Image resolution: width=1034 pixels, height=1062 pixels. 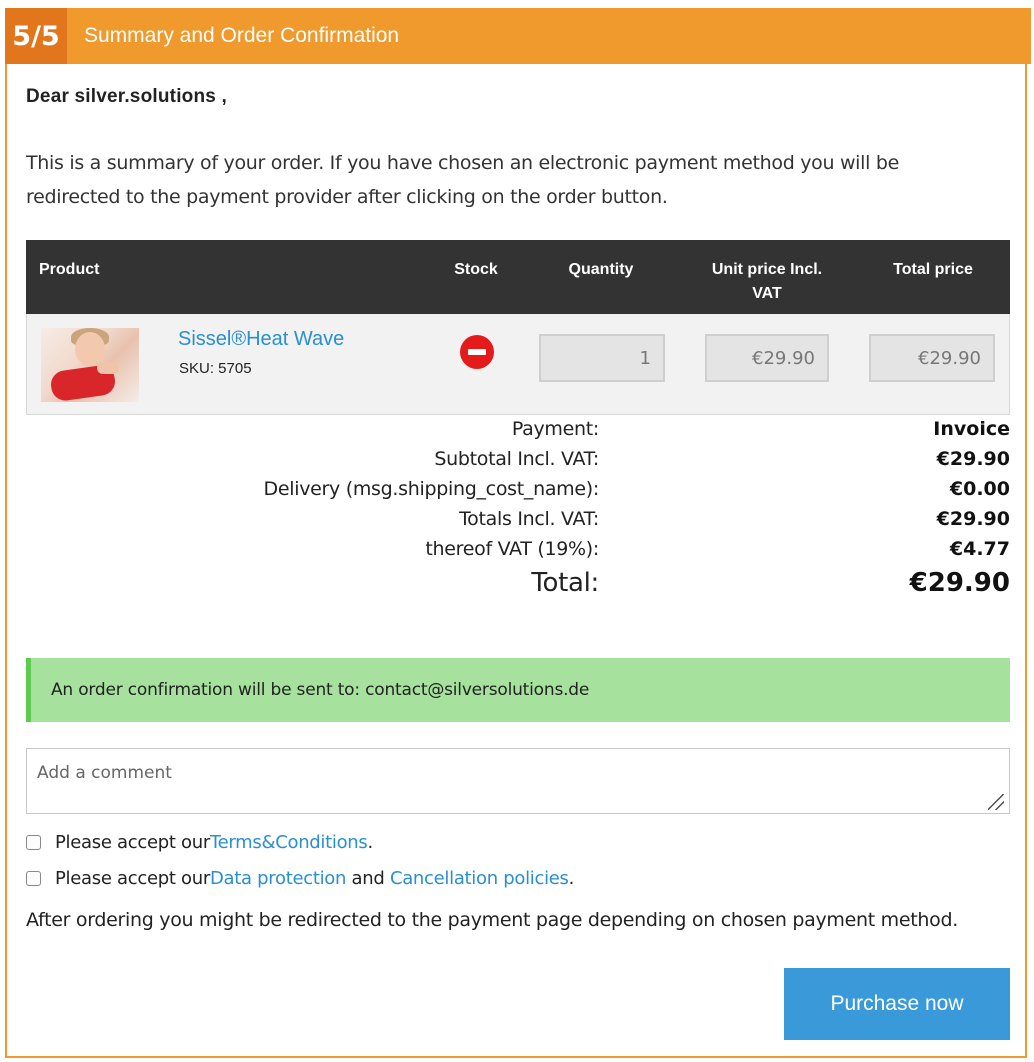 What do you see at coordinates (278, 878) in the screenshot?
I see `data-protection-link: Data protection` at bounding box center [278, 878].